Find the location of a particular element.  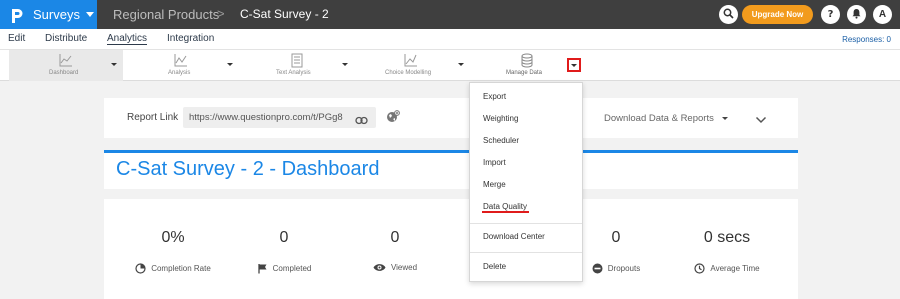

stat-value: 0% is located at coordinates (173, 237).